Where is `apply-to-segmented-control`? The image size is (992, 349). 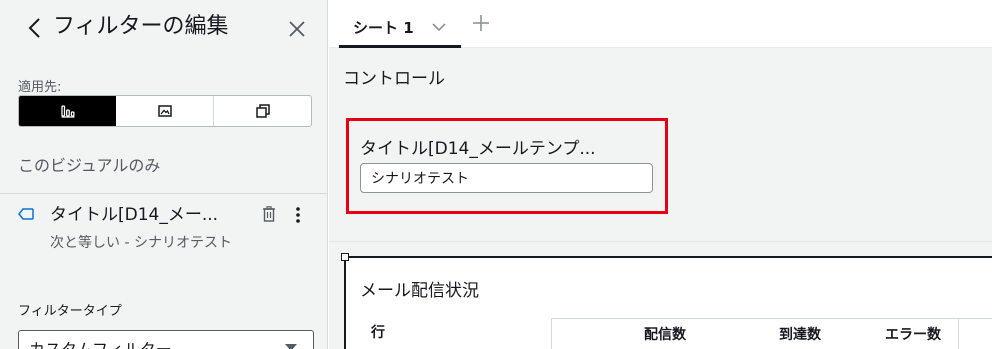 apply-to-segmented-control is located at coordinates (165, 111).